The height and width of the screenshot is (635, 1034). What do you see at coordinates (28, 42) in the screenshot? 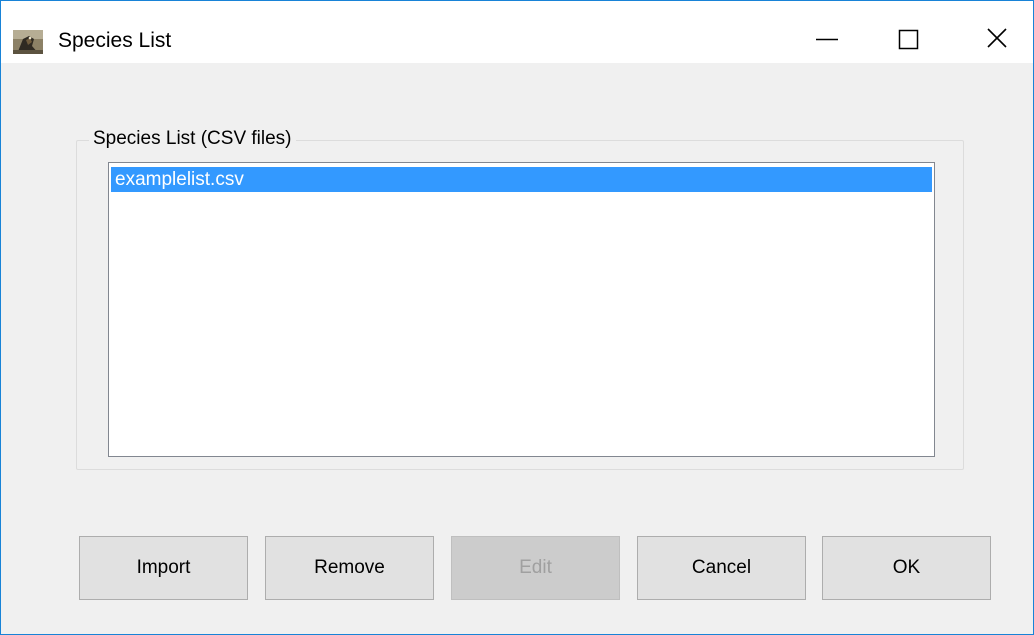
I see `bird-photo-icon` at bounding box center [28, 42].